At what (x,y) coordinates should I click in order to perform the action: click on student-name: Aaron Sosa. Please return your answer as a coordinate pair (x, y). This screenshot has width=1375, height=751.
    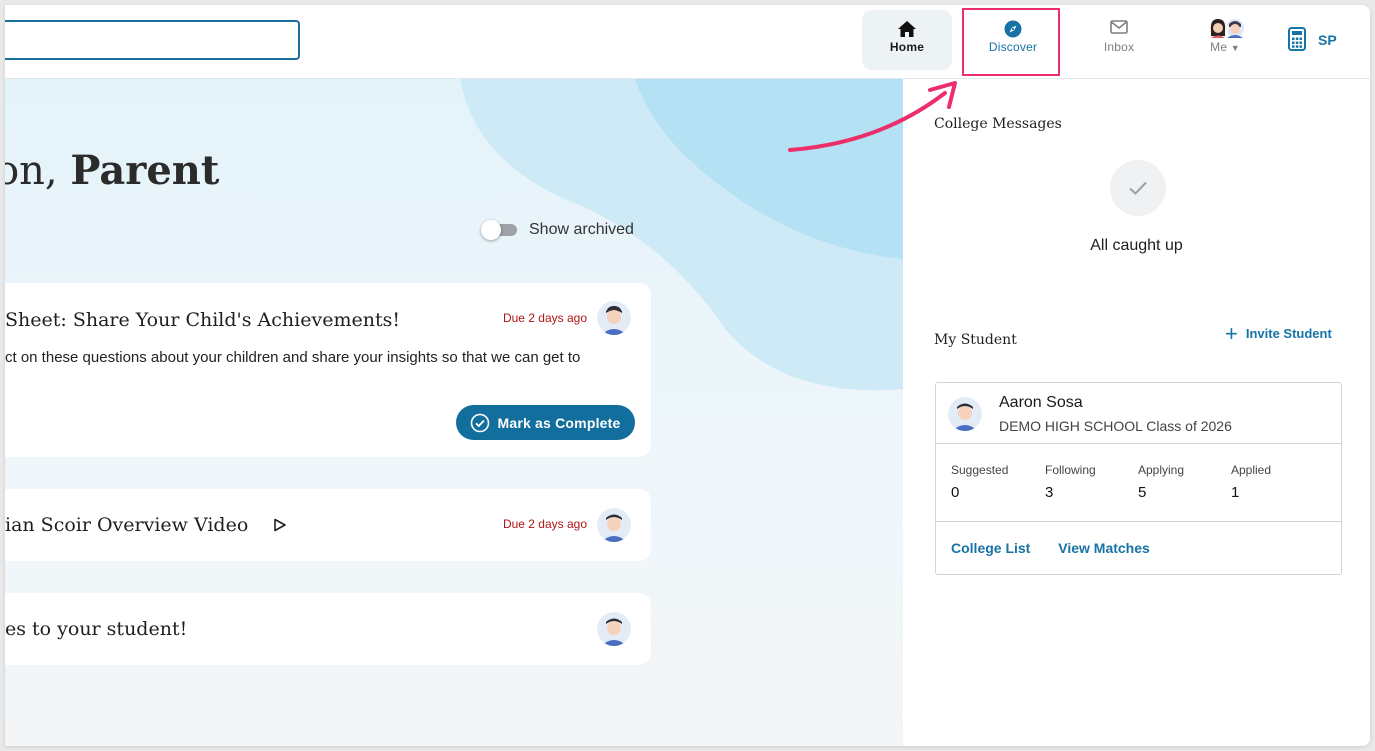
    Looking at the image, I should click on (1041, 403).